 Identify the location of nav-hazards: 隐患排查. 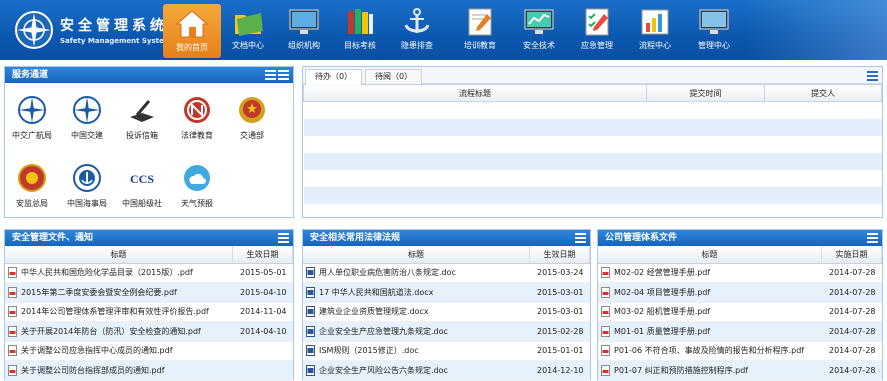
(417, 30).